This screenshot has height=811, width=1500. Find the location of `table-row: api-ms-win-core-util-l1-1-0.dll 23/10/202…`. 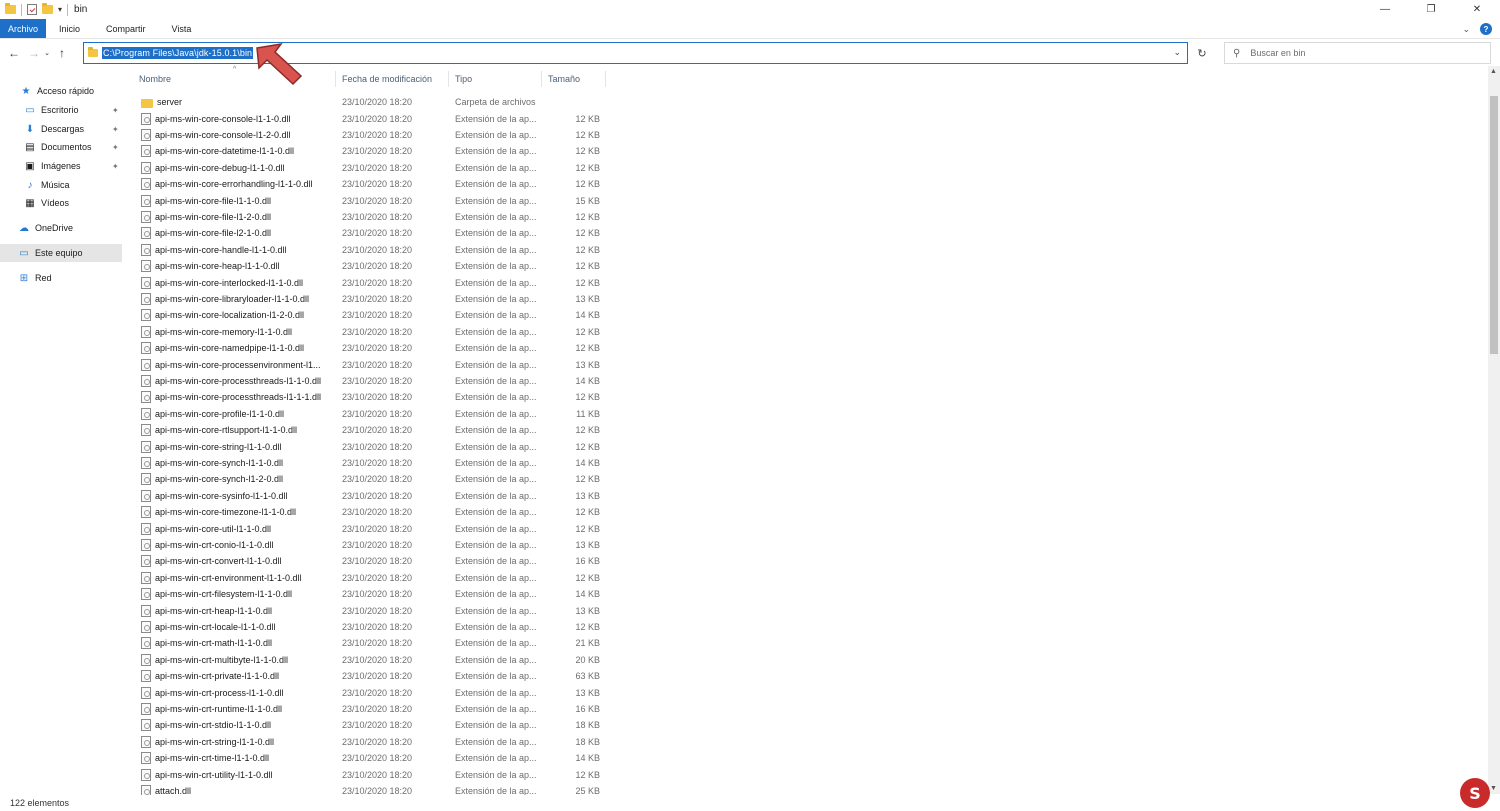

table-row: api-ms-win-core-util-l1-1-0.dll 23/10/202… is located at coordinates (368, 528).